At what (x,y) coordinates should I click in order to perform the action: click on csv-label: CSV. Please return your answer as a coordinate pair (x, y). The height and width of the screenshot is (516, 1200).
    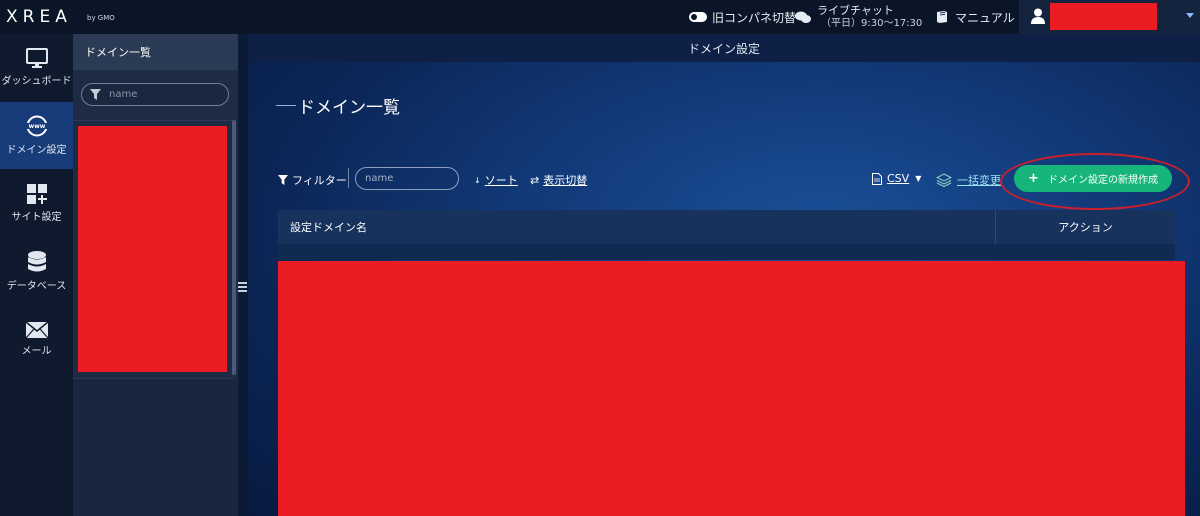
    Looking at the image, I should click on (898, 178).